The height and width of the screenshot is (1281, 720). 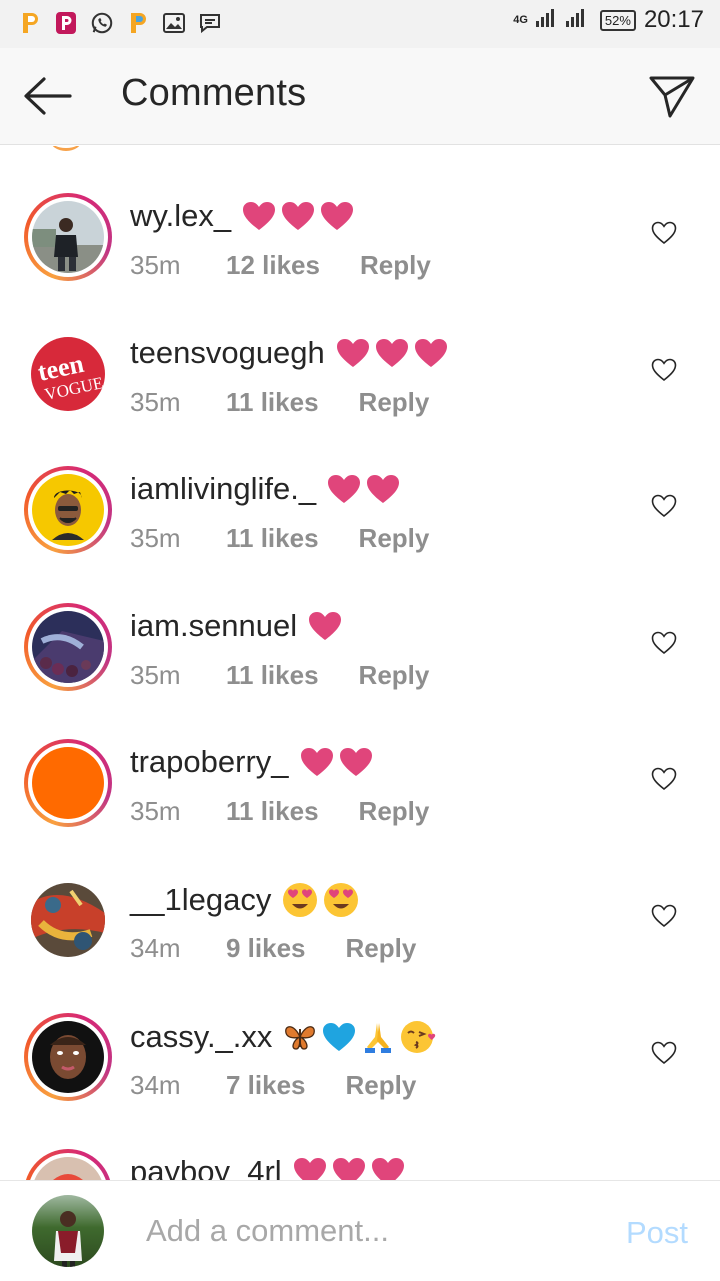 I want to click on comment-input, so click(x=366, y=1231).